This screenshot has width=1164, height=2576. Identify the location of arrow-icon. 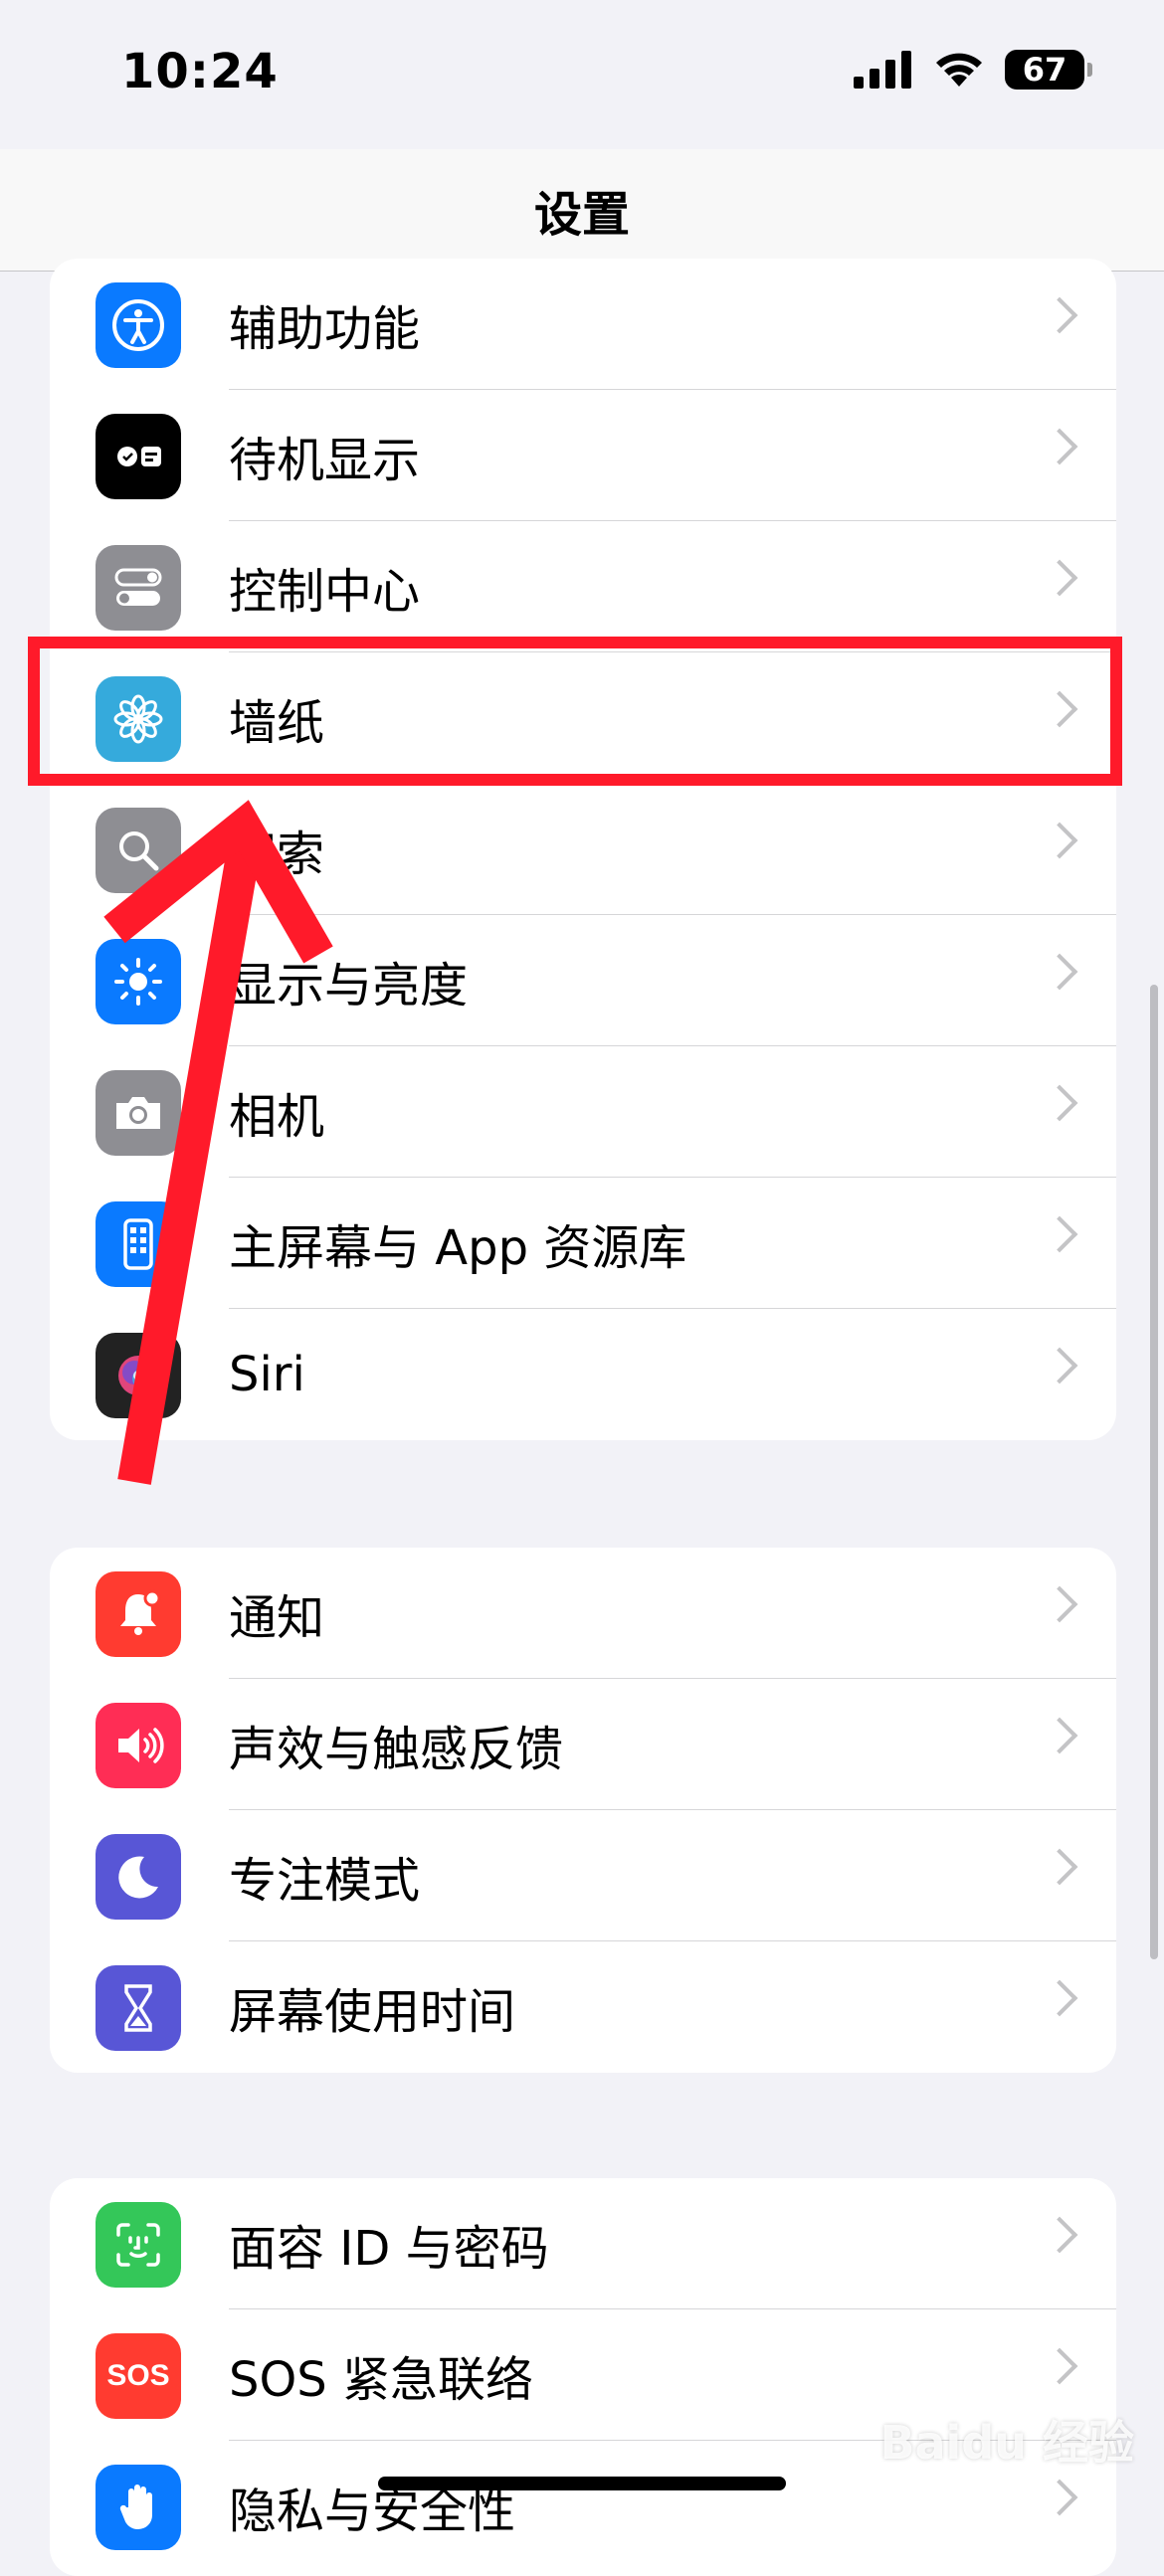
(218, 1142).